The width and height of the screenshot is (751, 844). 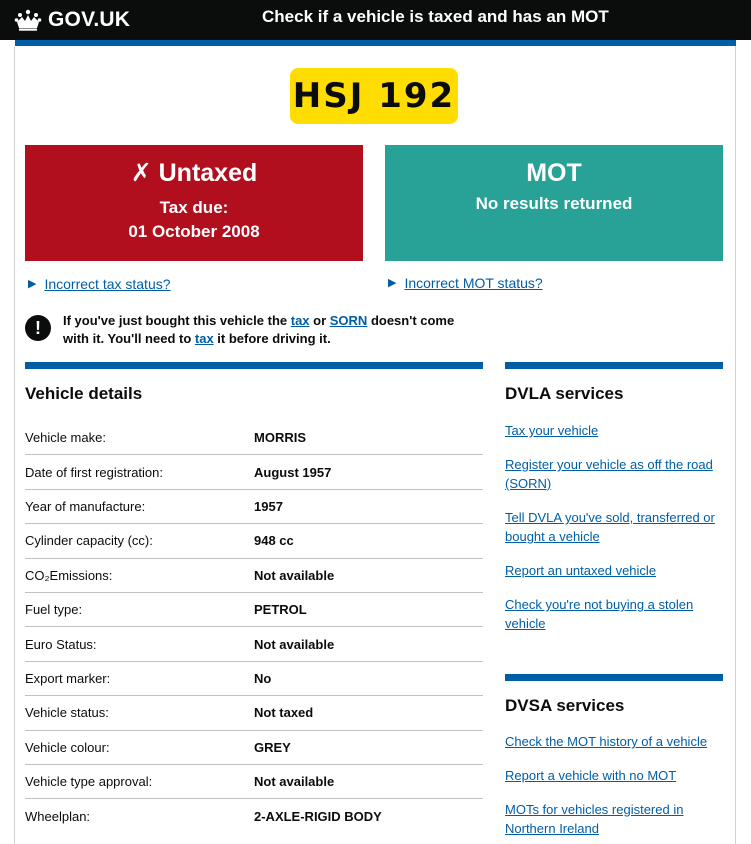 What do you see at coordinates (61, 644) in the screenshot?
I see `detail-label: Euro Status:` at bounding box center [61, 644].